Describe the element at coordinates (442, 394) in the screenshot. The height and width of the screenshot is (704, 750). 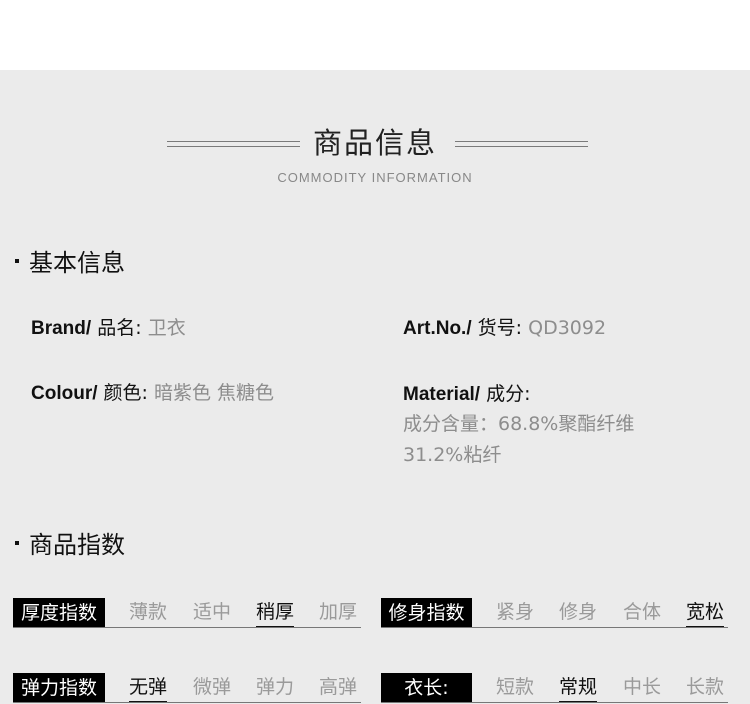
I see `material-key: Material/` at that location.